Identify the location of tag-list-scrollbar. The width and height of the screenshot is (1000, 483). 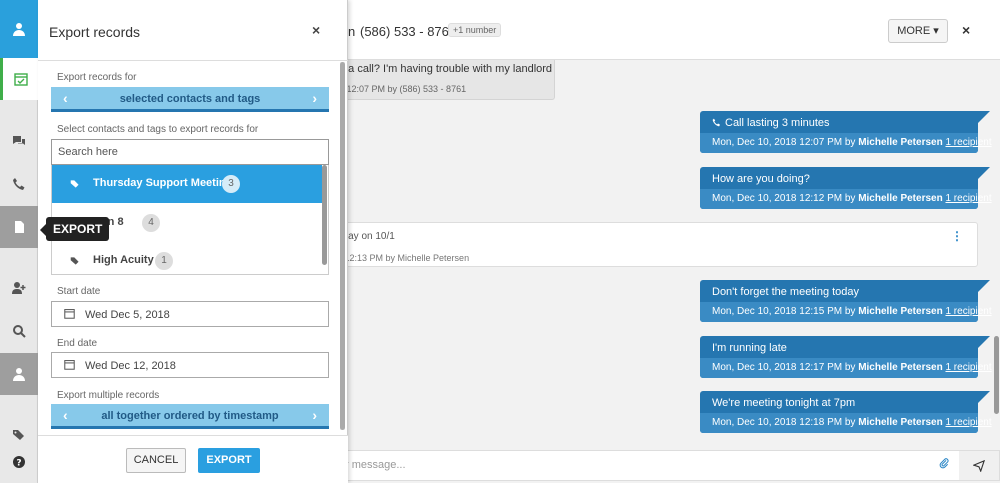
(324, 215).